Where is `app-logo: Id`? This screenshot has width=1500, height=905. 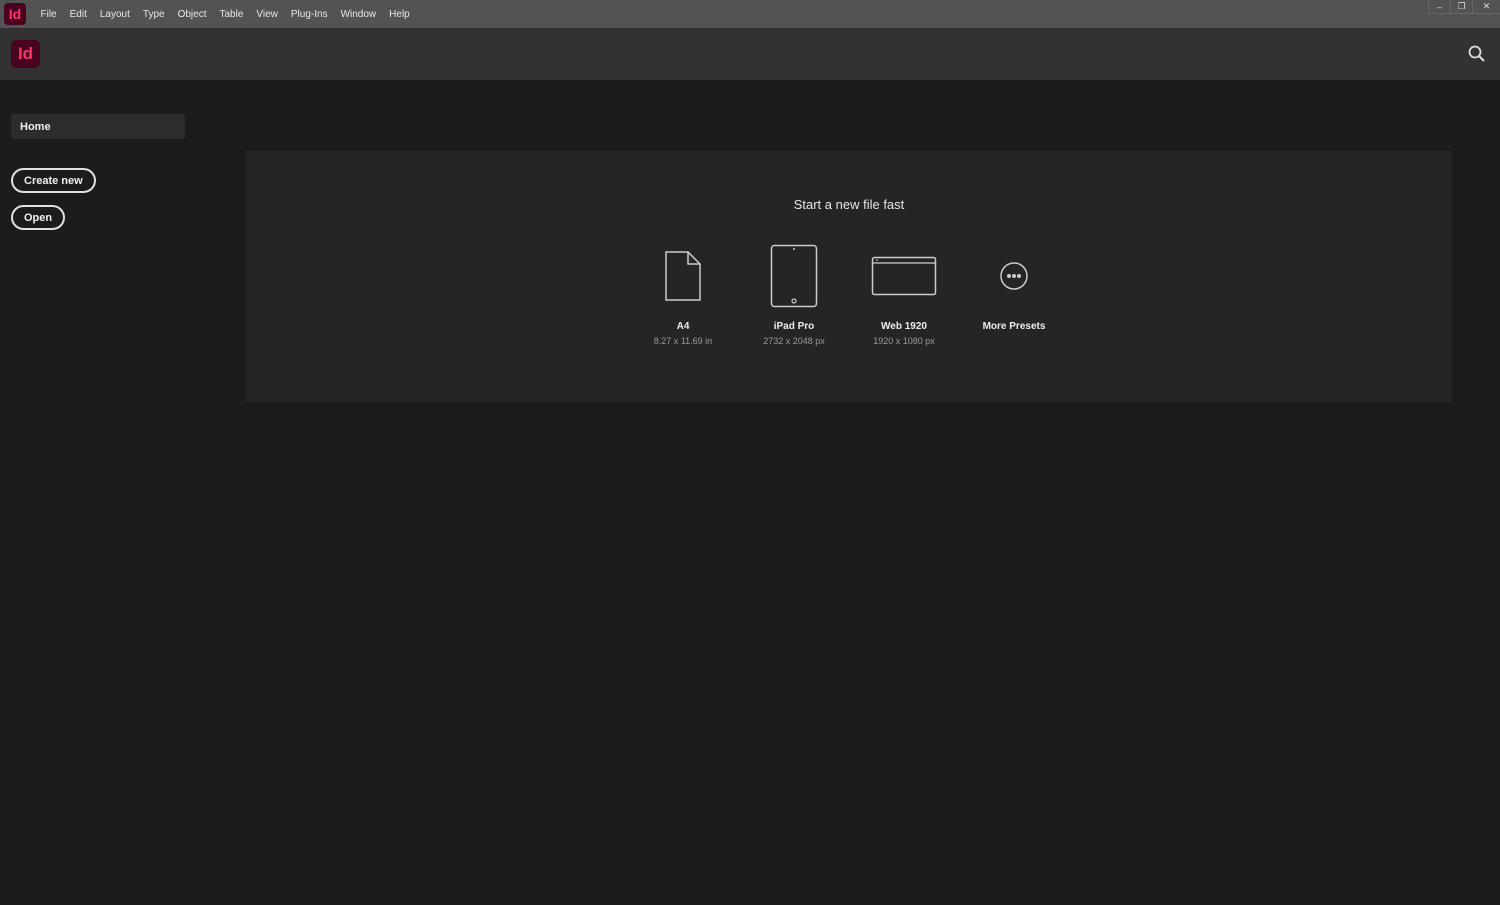
app-logo: Id is located at coordinates (15, 14).